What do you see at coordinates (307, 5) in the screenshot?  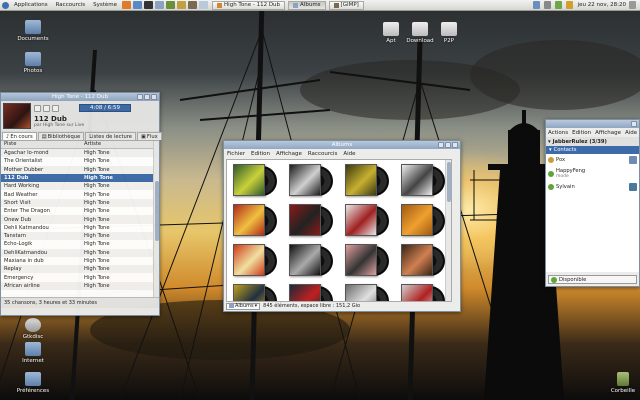 I see `task-albums: Albums` at bounding box center [307, 5].